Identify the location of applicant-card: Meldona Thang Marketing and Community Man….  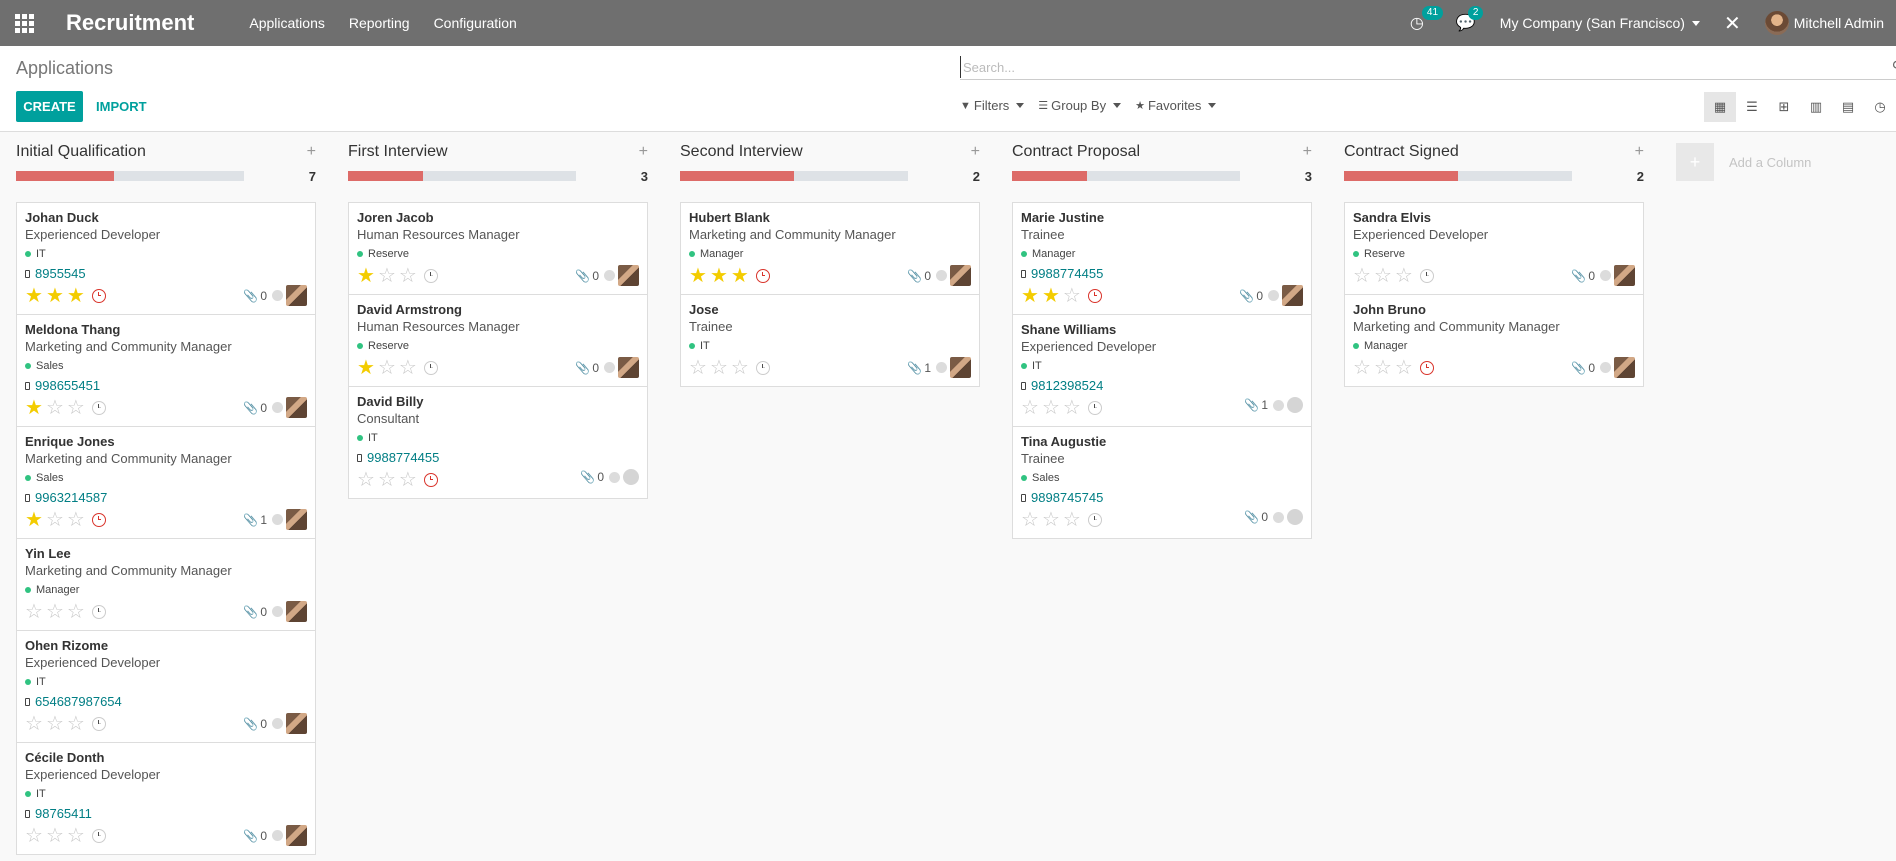
(166, 370).